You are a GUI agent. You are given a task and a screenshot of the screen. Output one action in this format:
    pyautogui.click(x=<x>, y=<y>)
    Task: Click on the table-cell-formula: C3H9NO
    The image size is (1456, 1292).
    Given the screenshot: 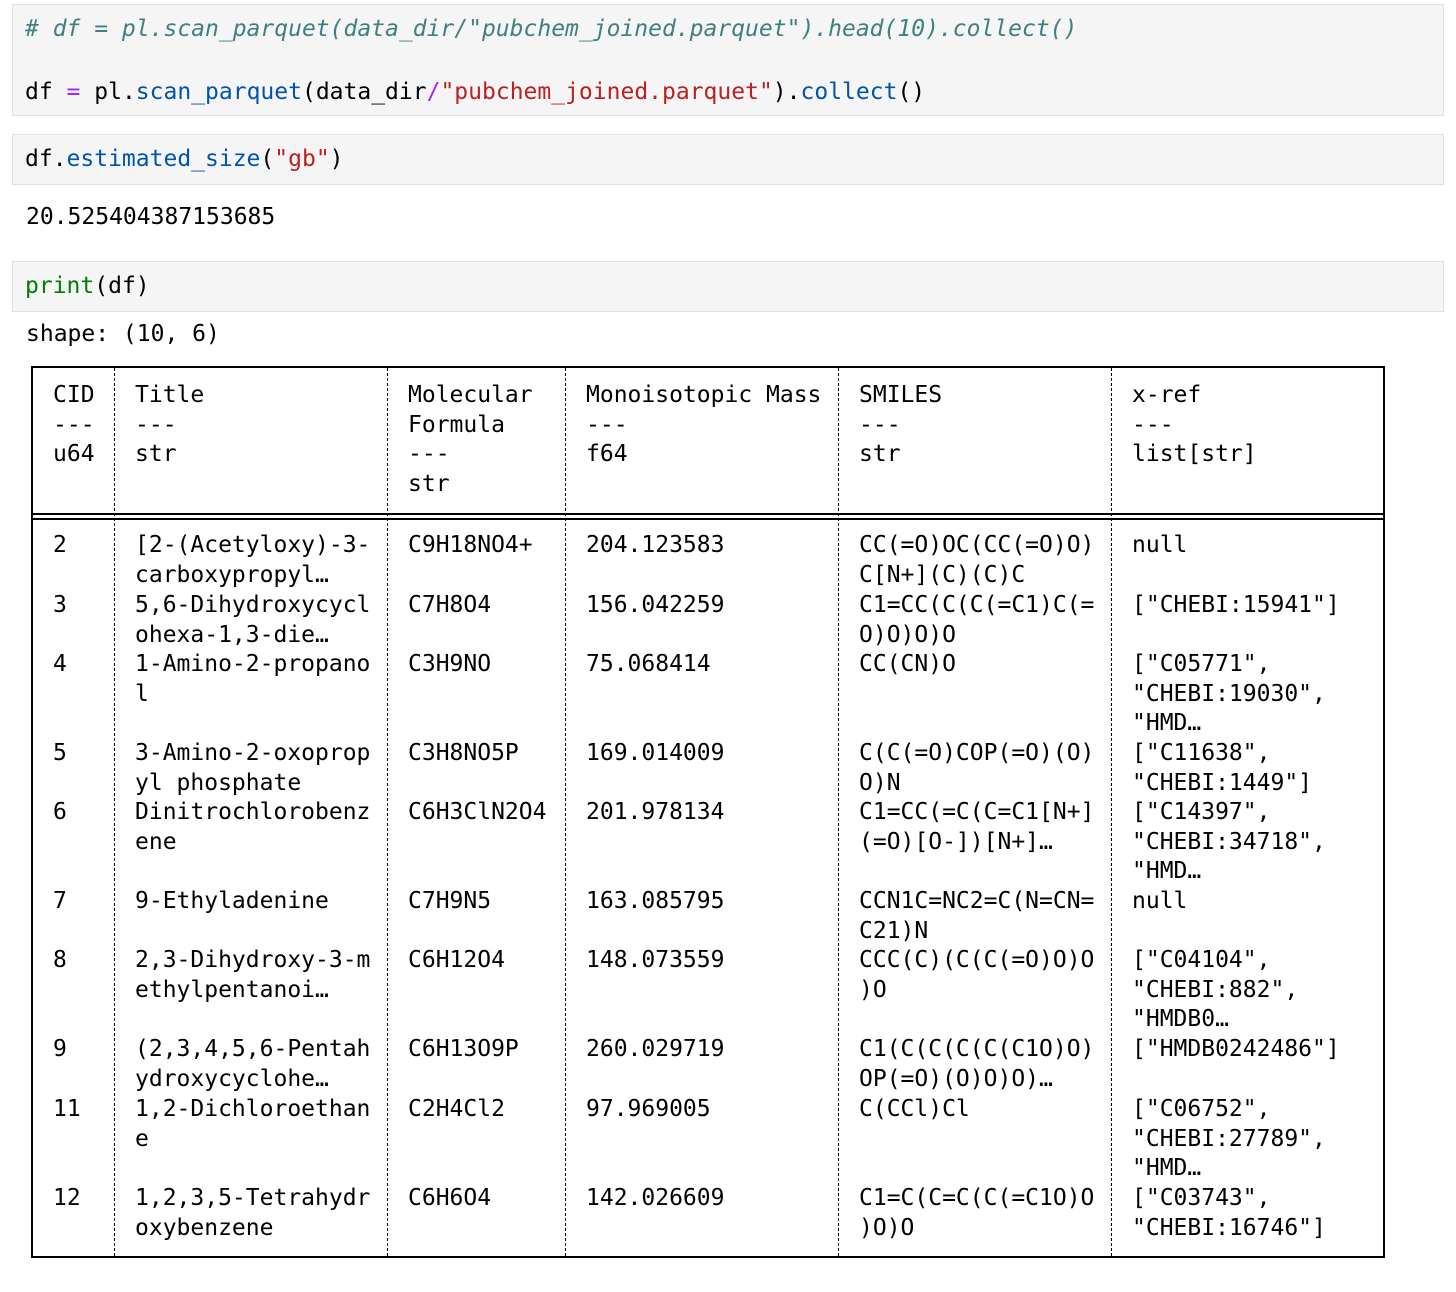 What is the action you would take?
    pyautogui.click(x=450, y=664)
    